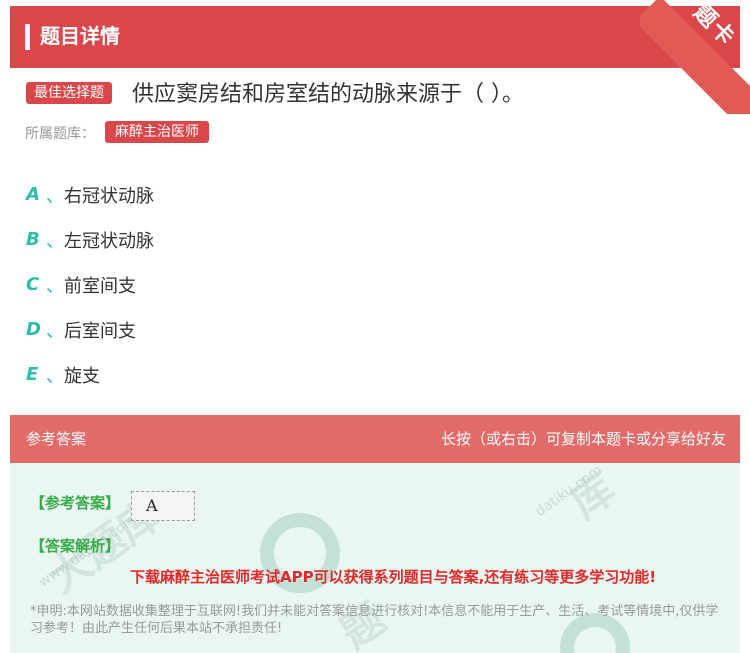 This screenshot has width=750, height=653. What do you see at coordinates (60, 134) in the screenshot?
I see `bank-label: 所属题库：` at bounding box center [60, 134].